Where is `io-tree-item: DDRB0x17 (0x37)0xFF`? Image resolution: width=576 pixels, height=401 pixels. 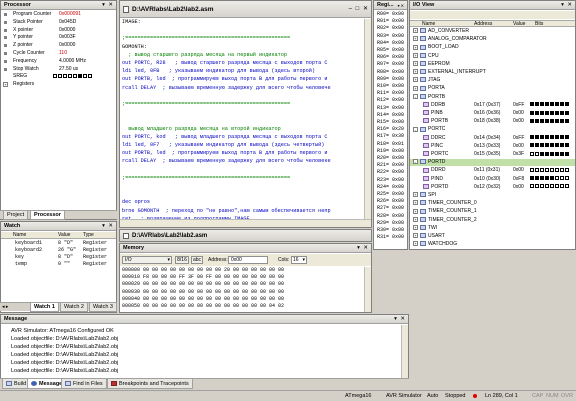
io-tree-item: DDRB0x17 (0x37)0xFF is located at coordinates (492, 105).